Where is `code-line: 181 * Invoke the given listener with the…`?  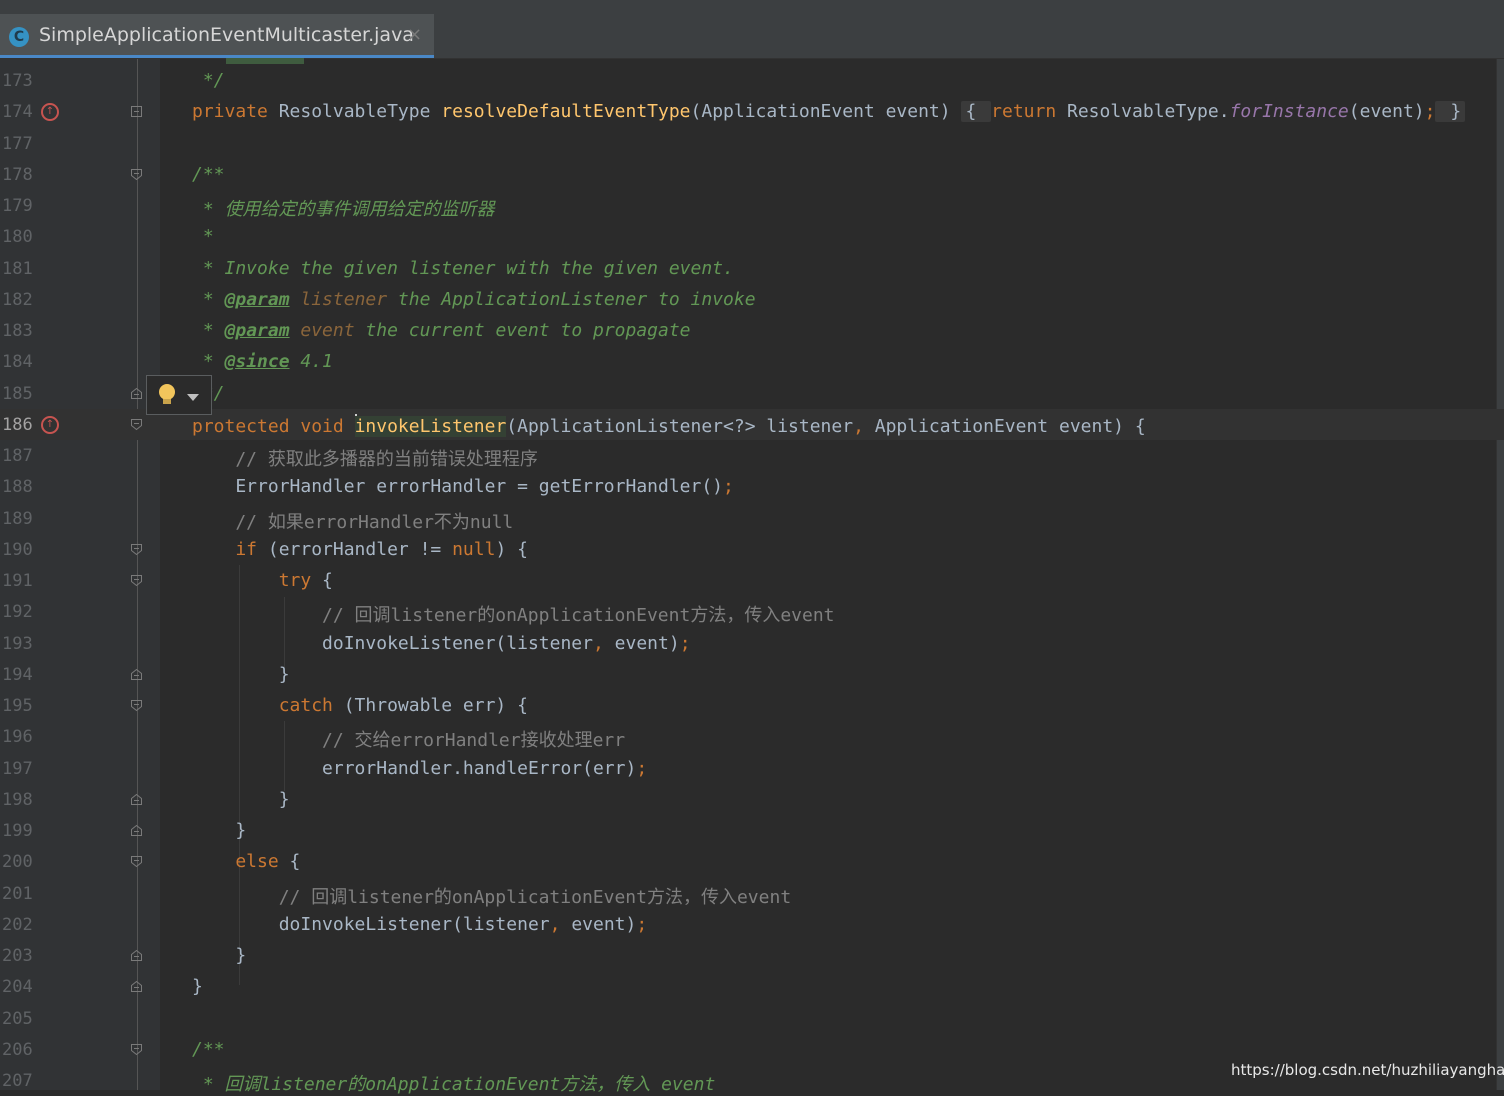
code-line: 181 * Invoke the given listener with the… is located at coordinates (752, 268).